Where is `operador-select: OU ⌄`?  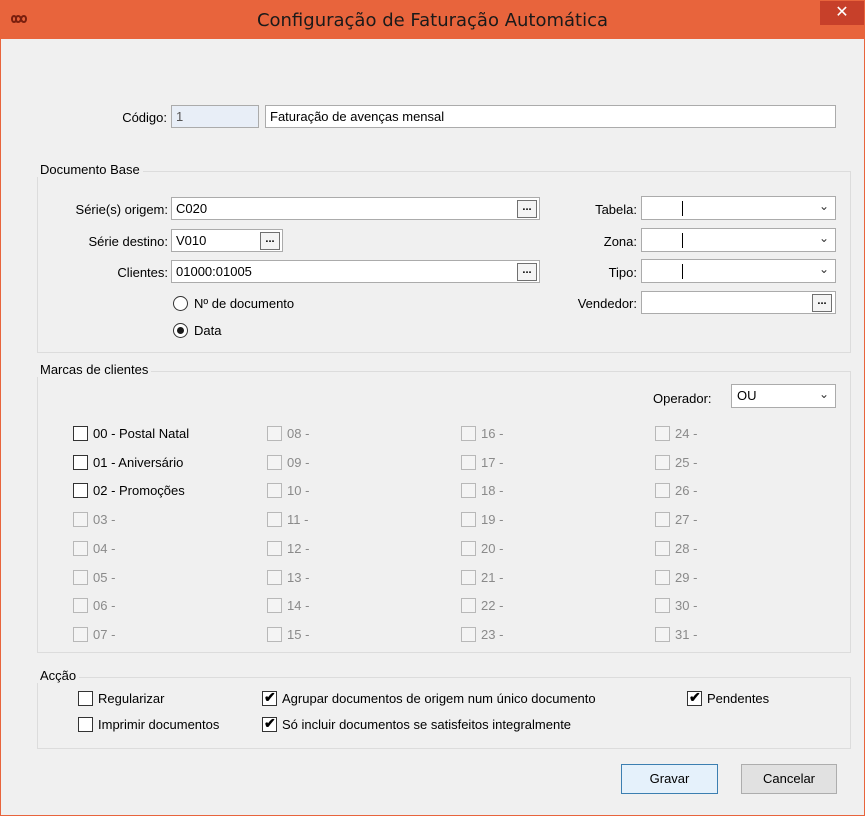 operador-select: OU ⌄ is located at coordinates (783, 396).